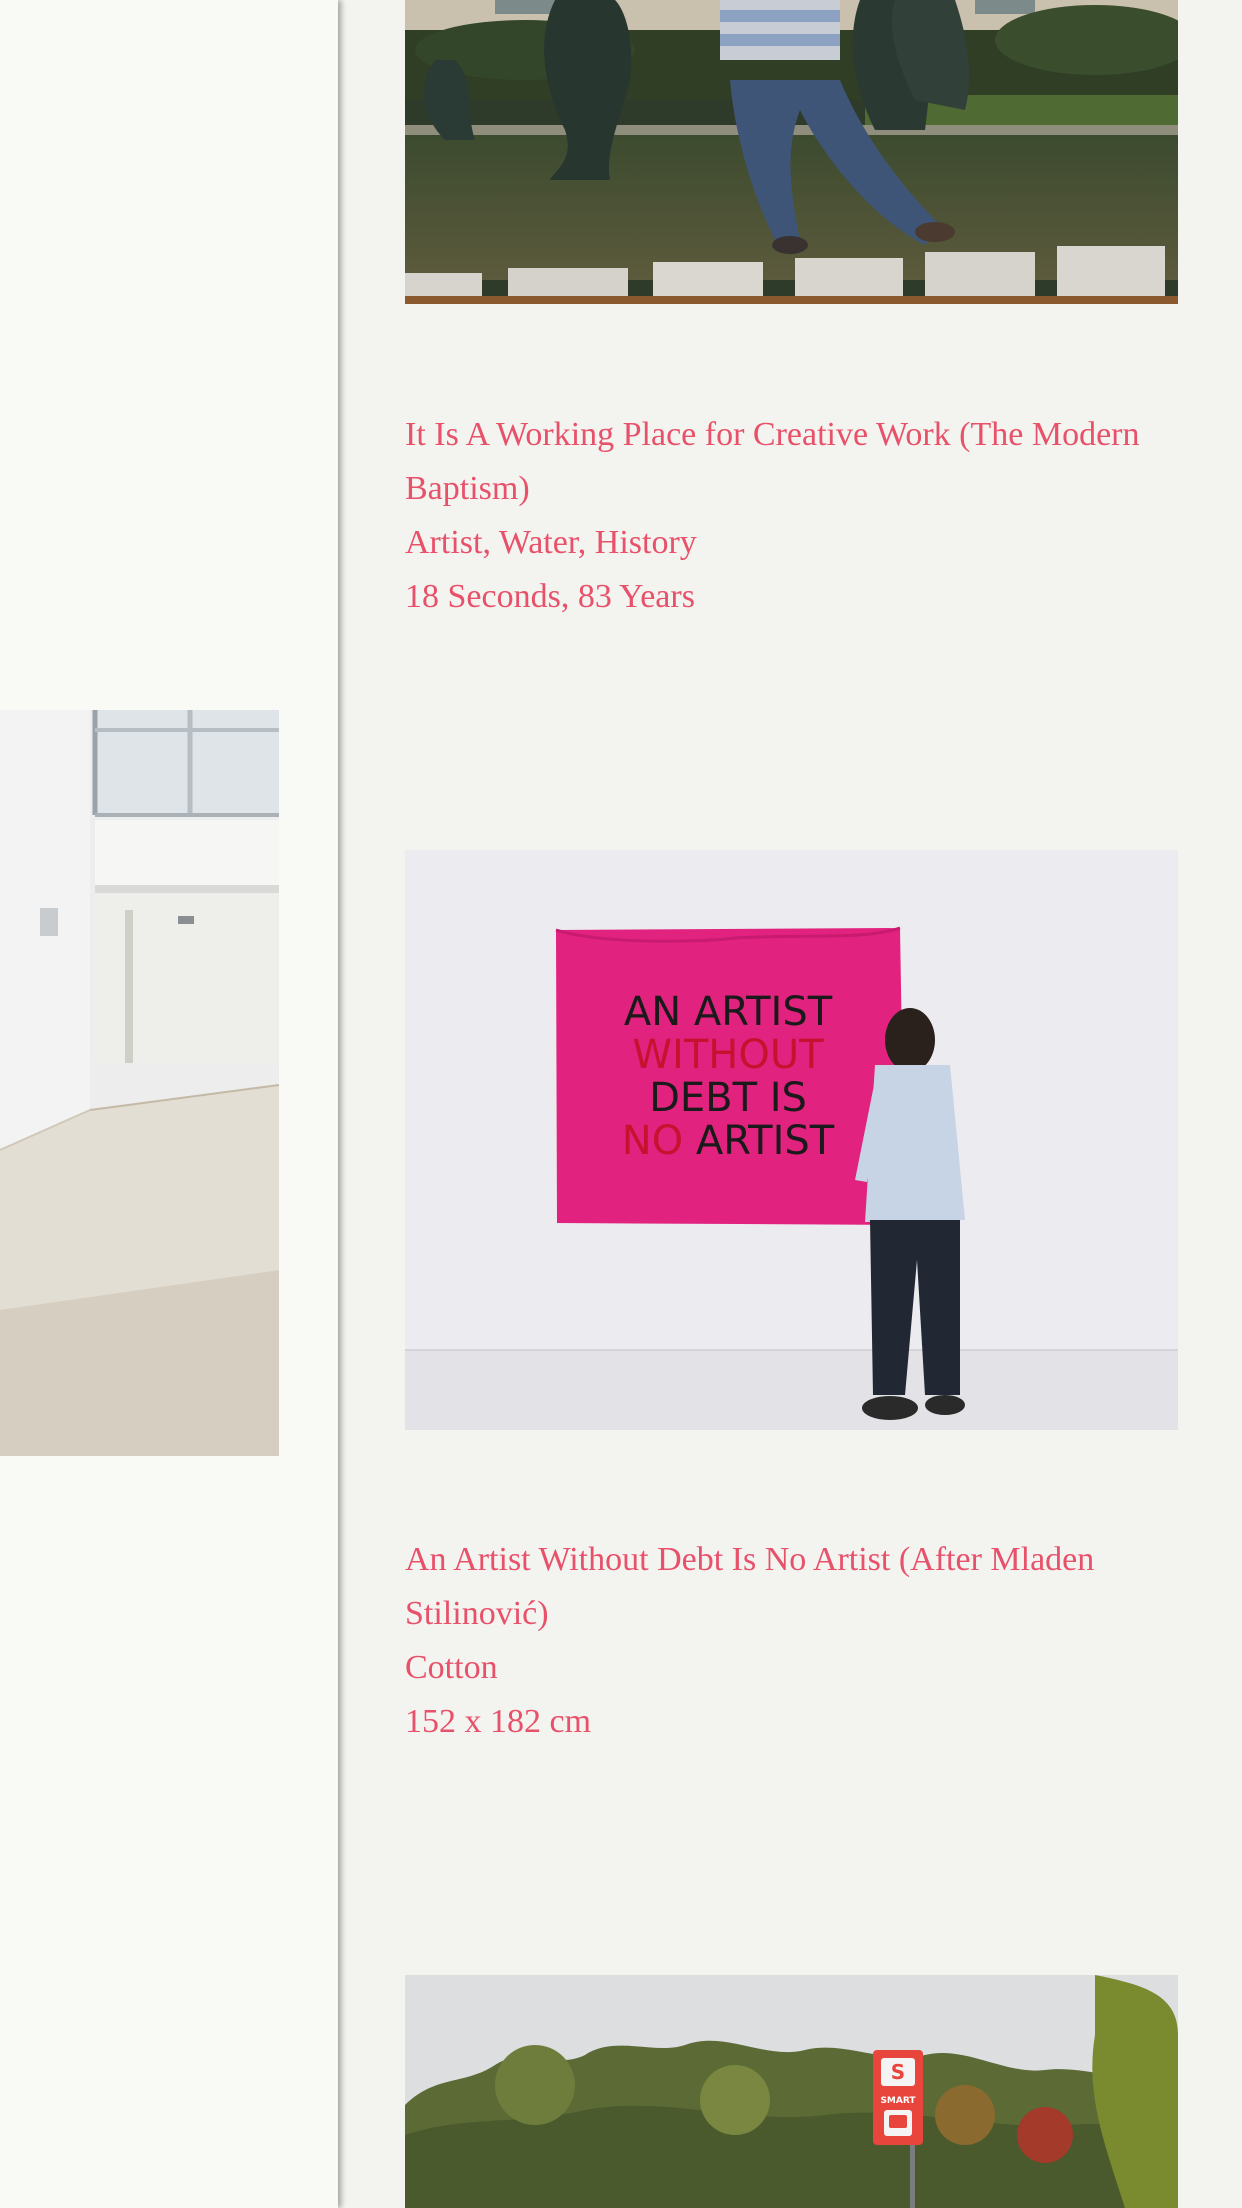 The image size is (1242, 2208). I want to click on artwork-medium: Artist, Water, History, so click(551, 542).